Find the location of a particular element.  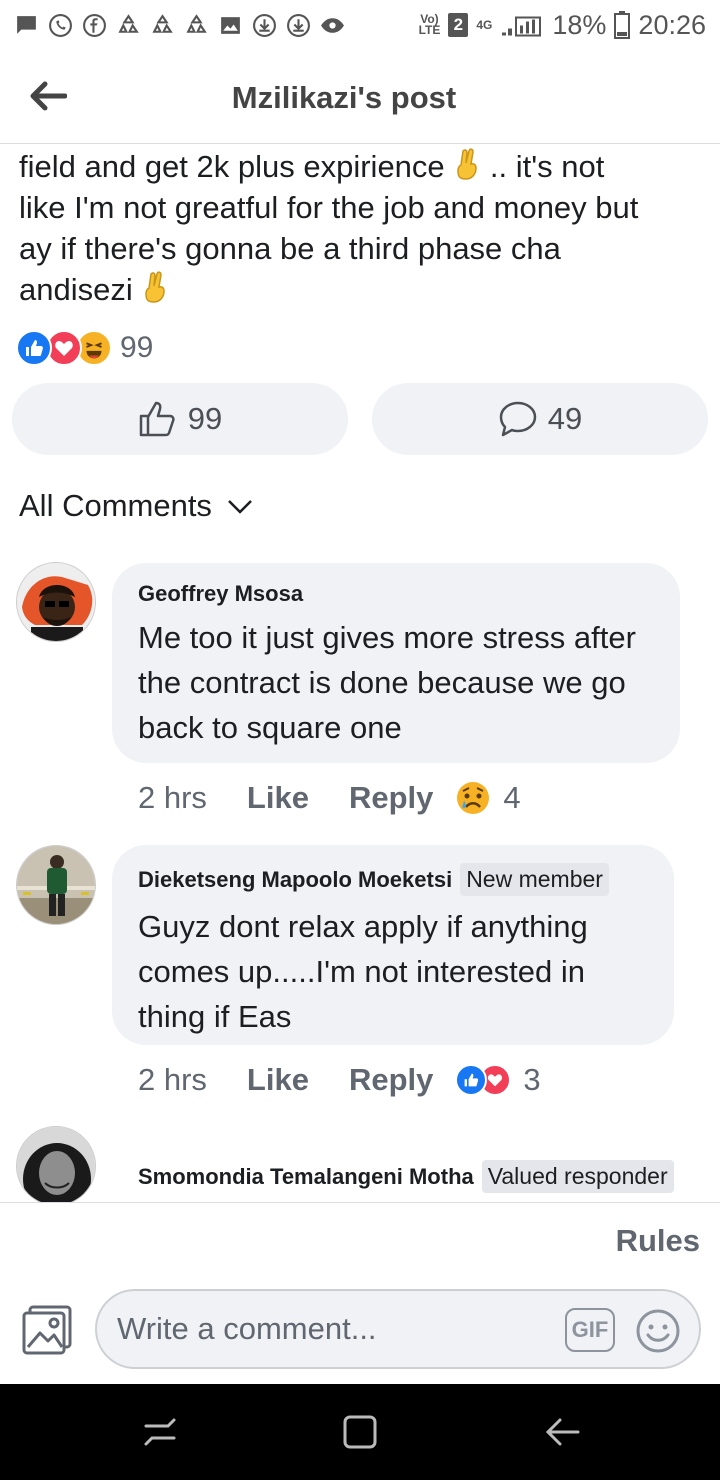

recent-apps-icon is located at coordinates (160, 1432).